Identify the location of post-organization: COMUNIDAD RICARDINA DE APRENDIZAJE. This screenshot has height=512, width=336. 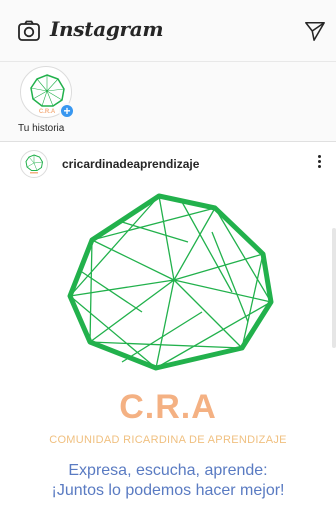
(168, 440).